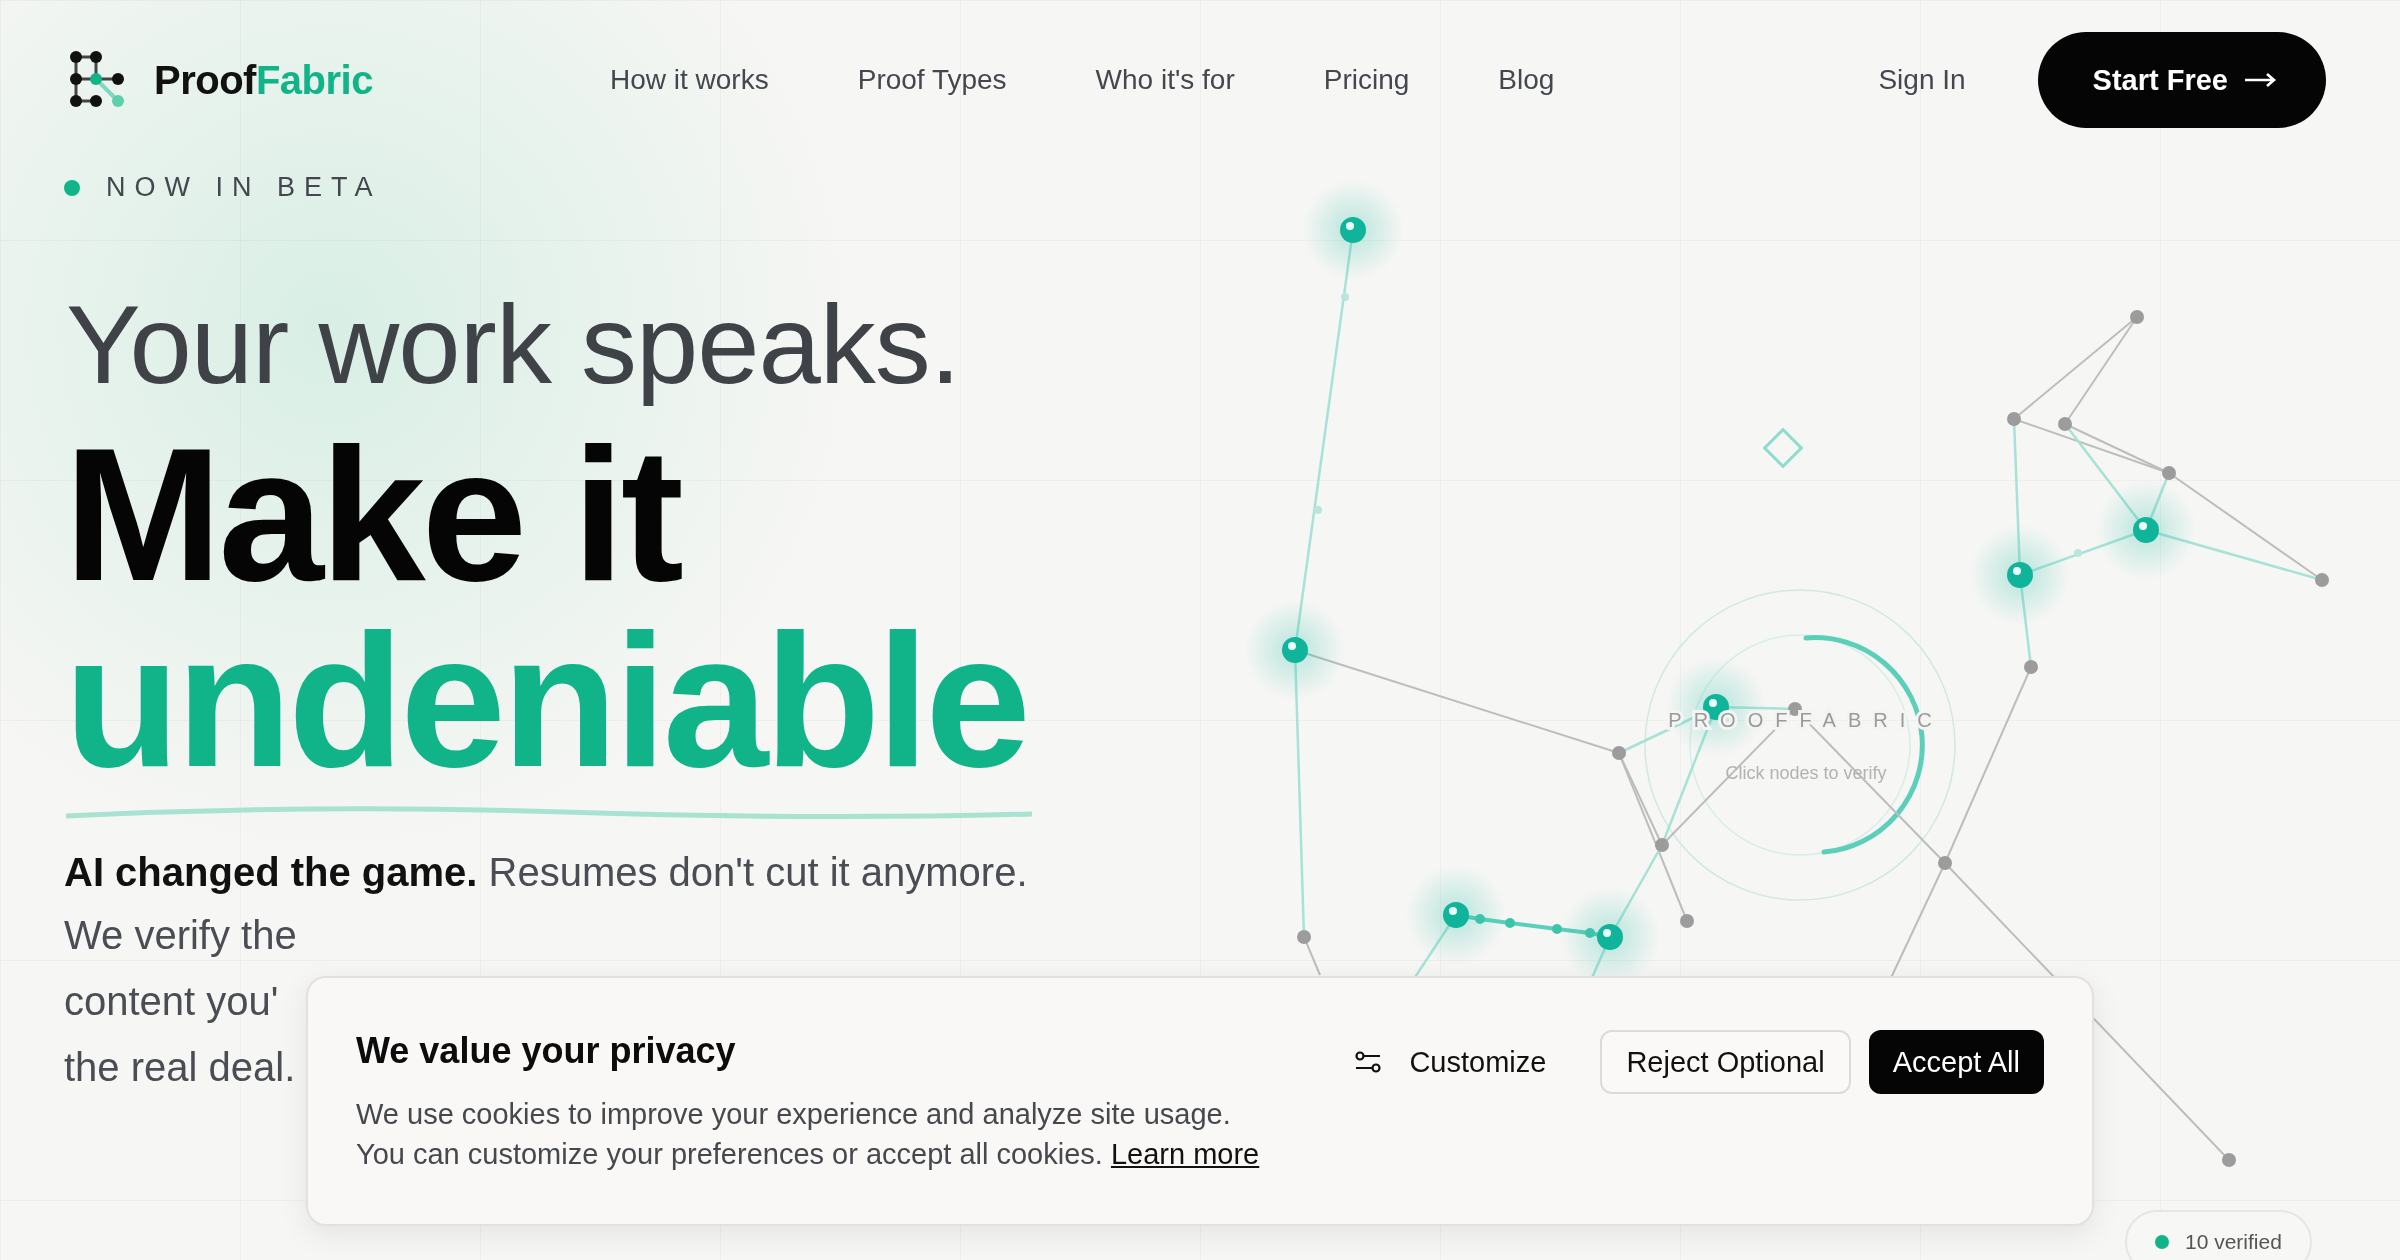 The width and height of the screenshot is (2400, 1260). Describe the element at coordinates (1806, 773) in the screenshot. I see `network-hint: Click nodes to verify` at that location.